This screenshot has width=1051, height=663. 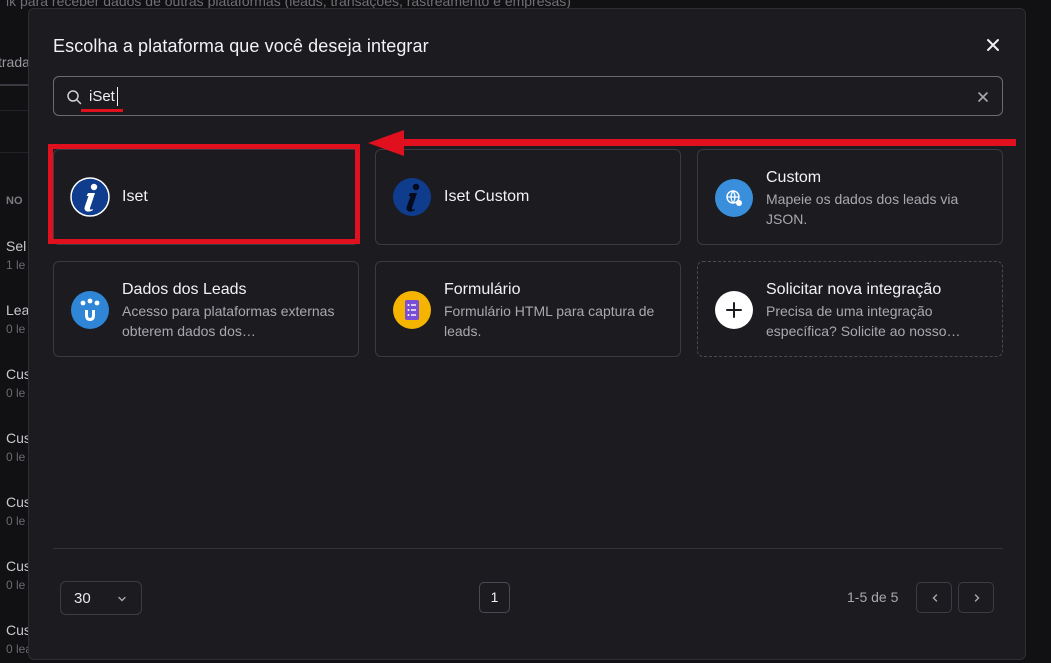 What do you see at coordinates (862, 209) in the screenshot?
I see `card-description: Mapeie os dados dos leads via JSON.` at bounding box center [862, 209].